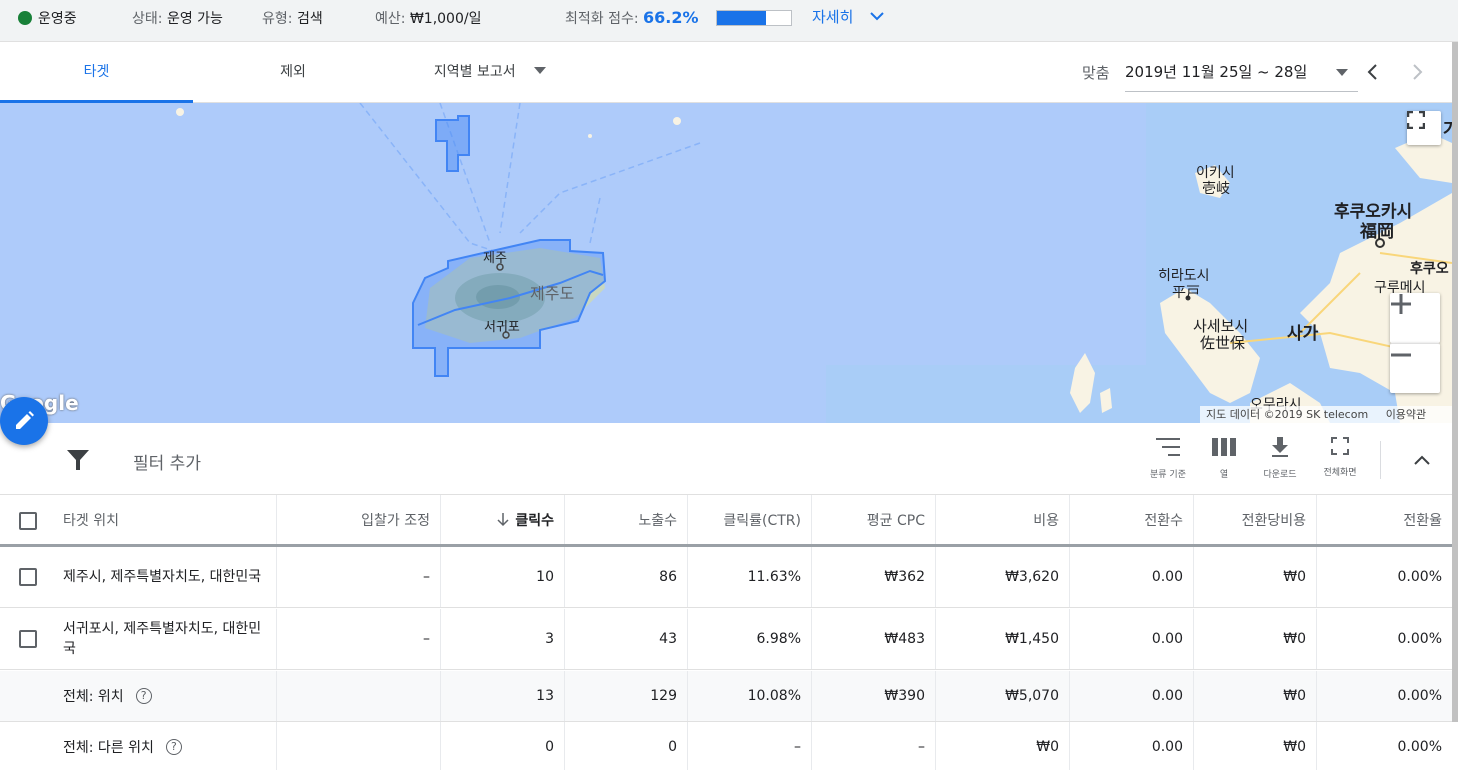 Image resolution: width=1458 pixels, height=770 pixels. What do you see at coordinates (1326, 414) in the screenshot?
I see `map-attribution: 지도 데이터 ©2019 SK telecom 이용약관` at bounding box center [1326, 414].